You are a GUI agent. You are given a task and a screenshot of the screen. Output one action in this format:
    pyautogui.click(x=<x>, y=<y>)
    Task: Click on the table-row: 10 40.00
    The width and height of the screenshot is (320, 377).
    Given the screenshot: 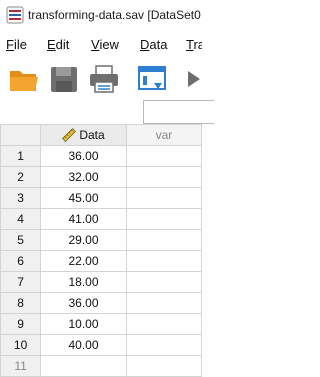 What is the action you would take?
    pyautogui.click(x=101, y=345)
    